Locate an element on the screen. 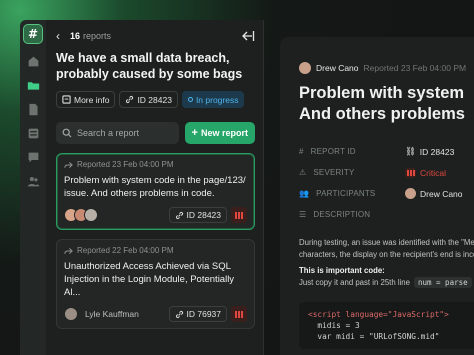 The image size is (474, 355). text-icon: ☰ is located at coordinates (303, 214).